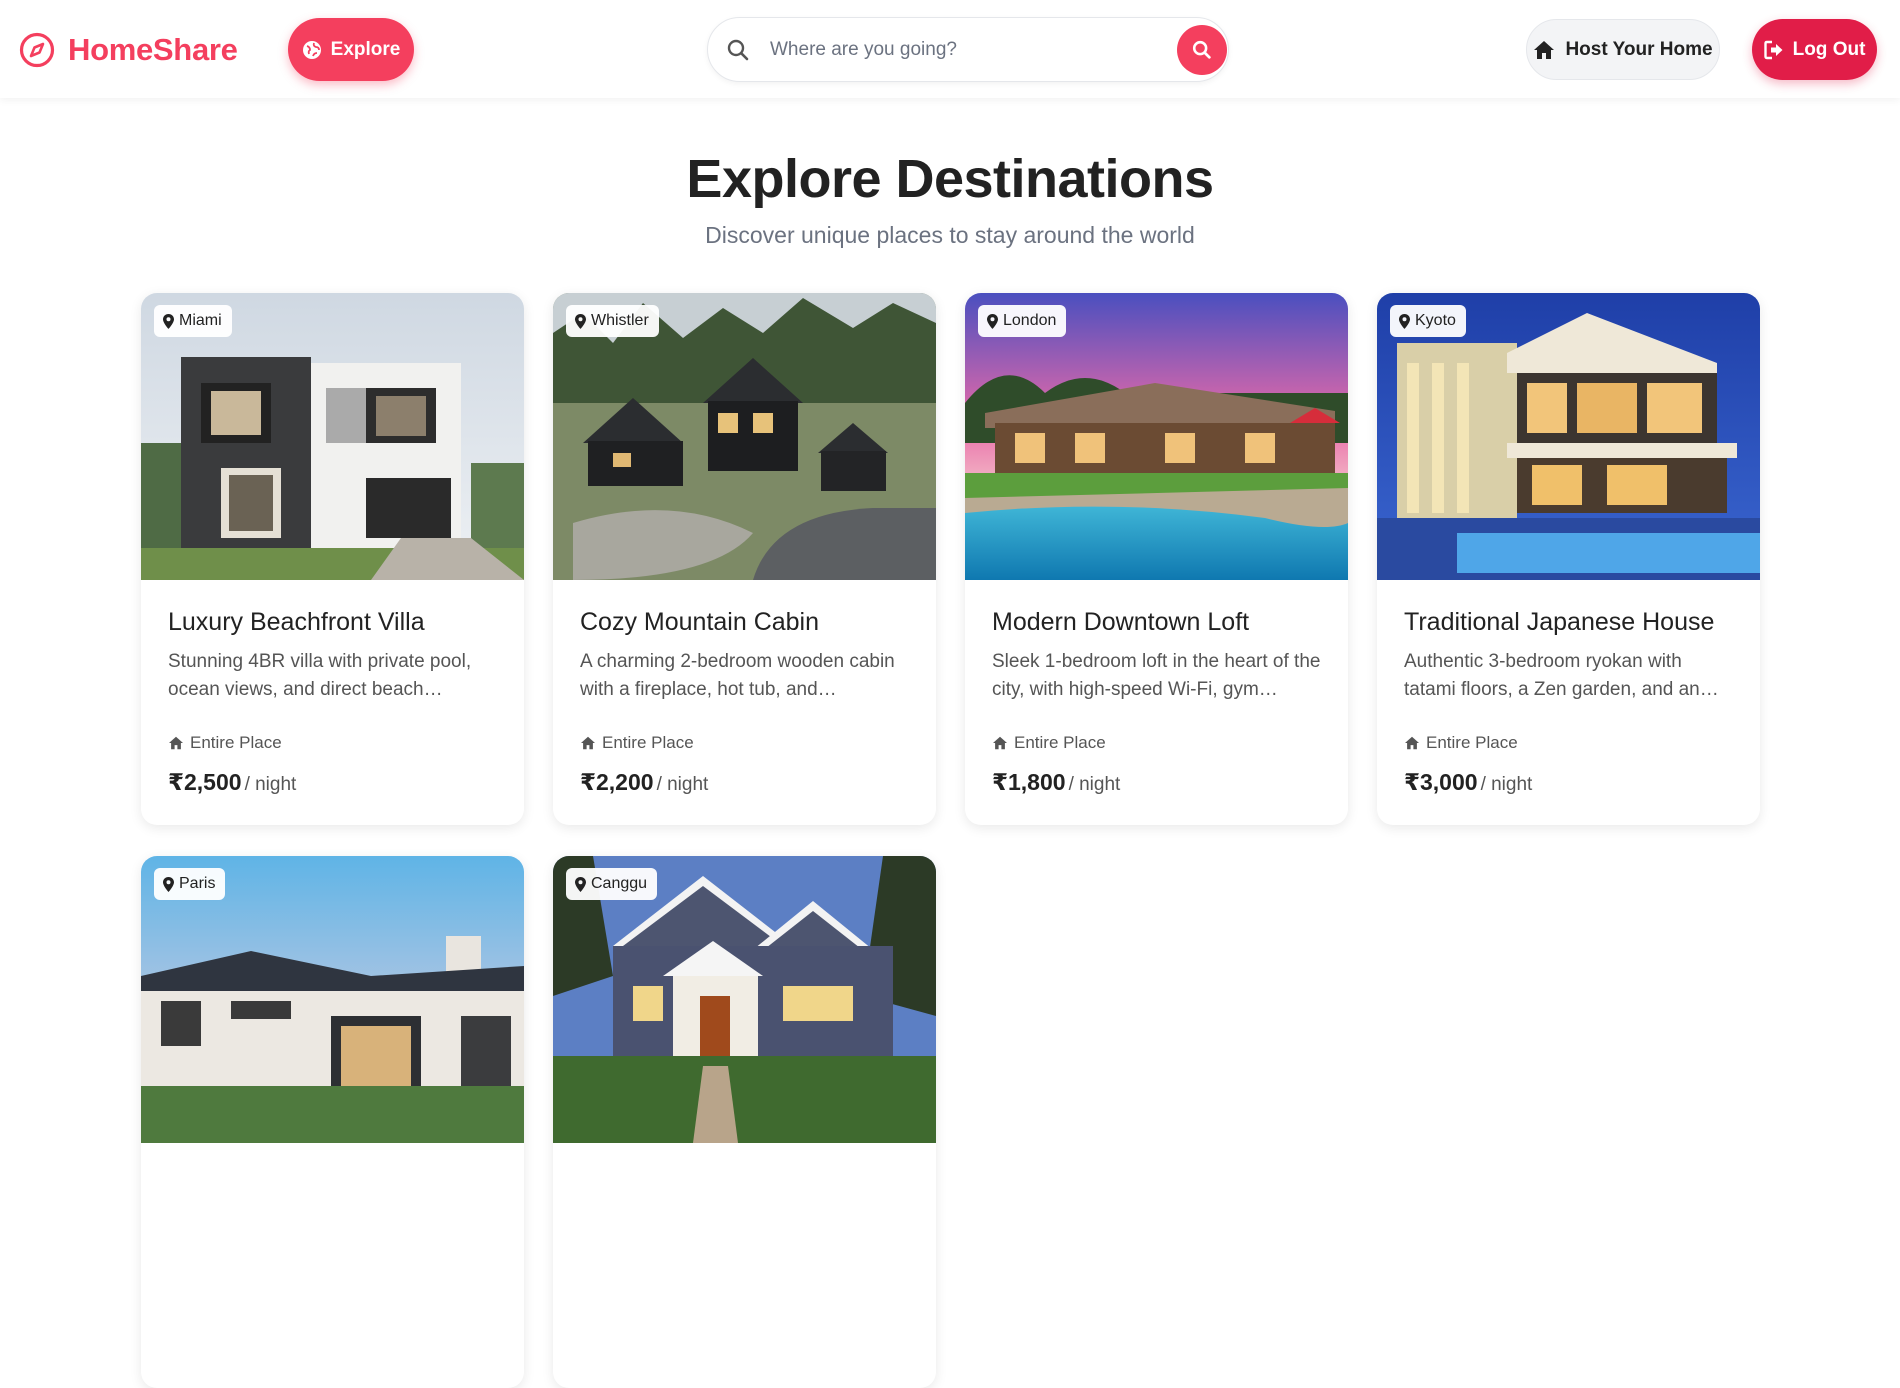 This screenshot has height=1388, width=1900. Describe the element at coordinates (1156, 436) in the screenshot. I see `listing-photo: London` at that location.